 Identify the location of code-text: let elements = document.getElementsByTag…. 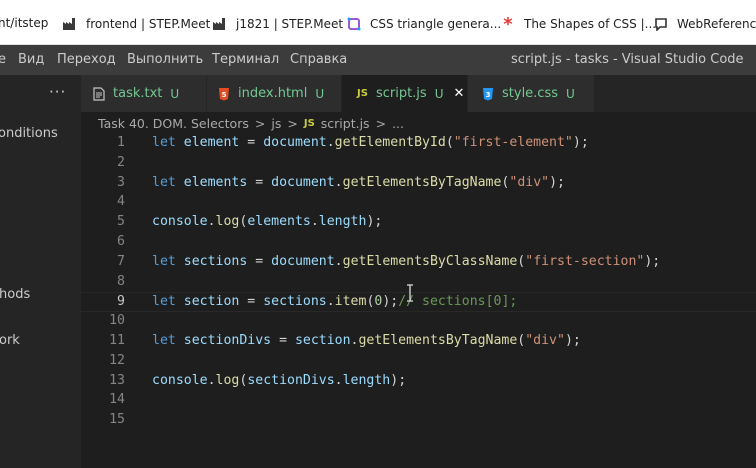
(358, 182).